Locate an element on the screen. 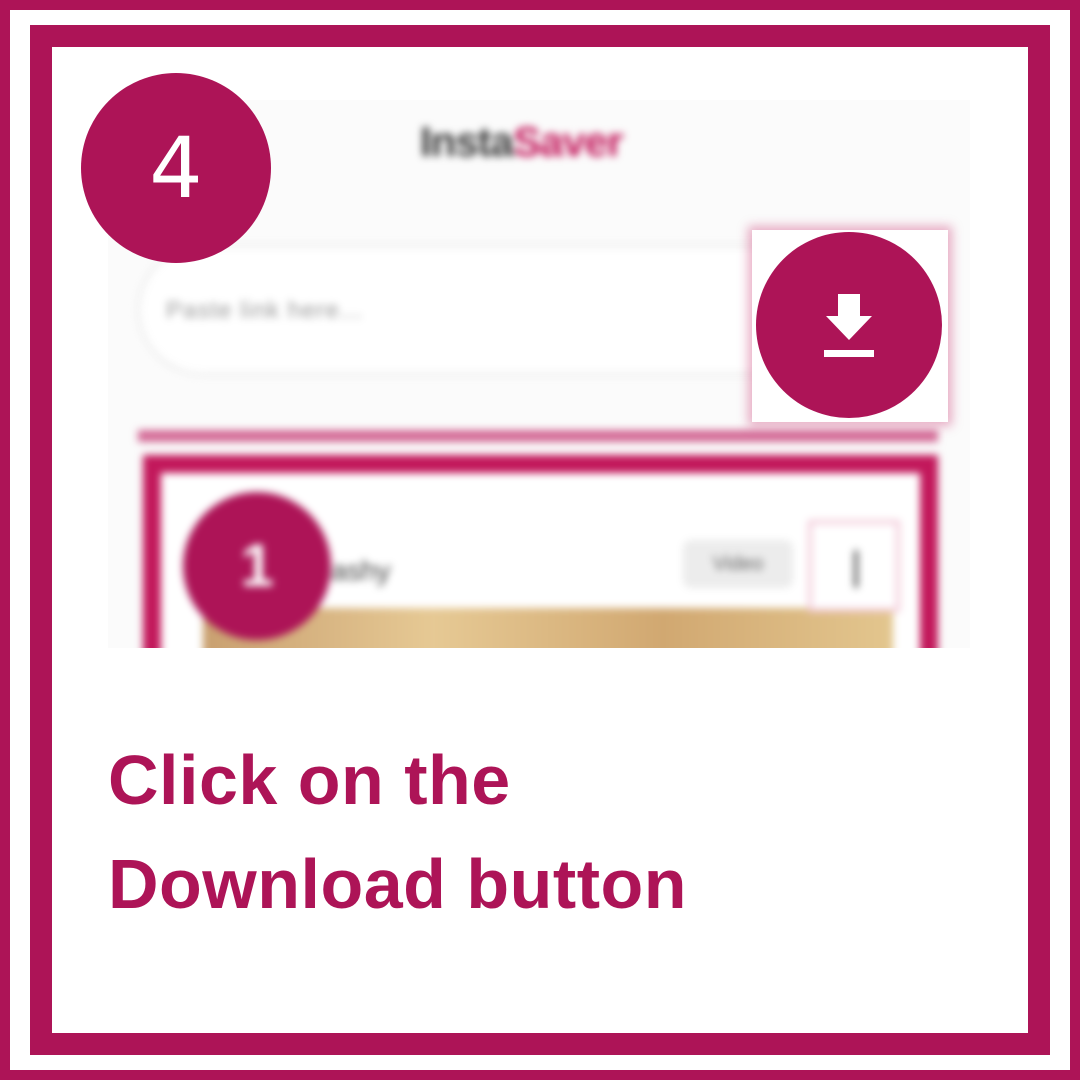 This screenshot has width=1080, height=1080. step-number-badge: 4 is located at coordinates (176, 168).